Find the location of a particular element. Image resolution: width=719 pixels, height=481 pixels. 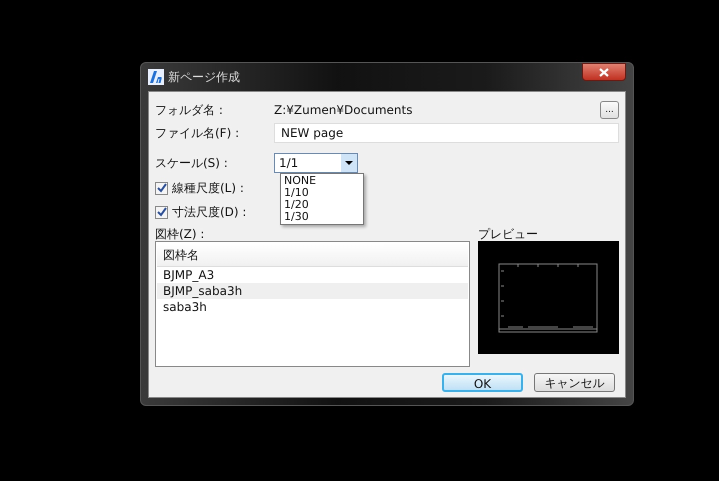

list-row: BJMP_saba3h is located at coordinates (312, 291).